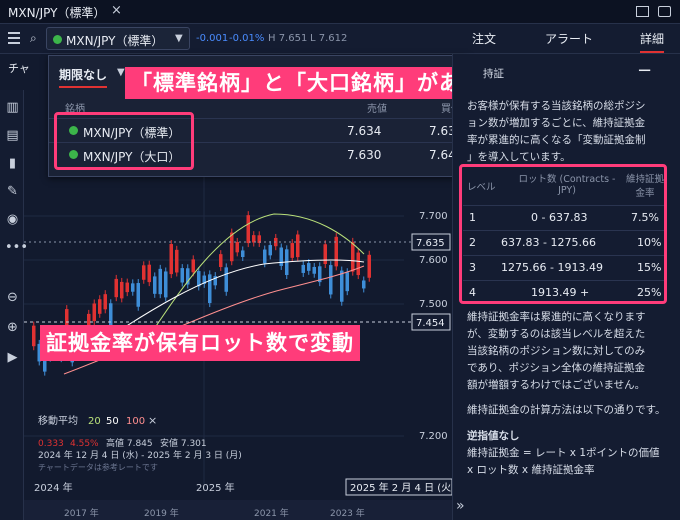 The image size is (680, 520). I want to click on price-tick: 7.700, so click(433, 216).